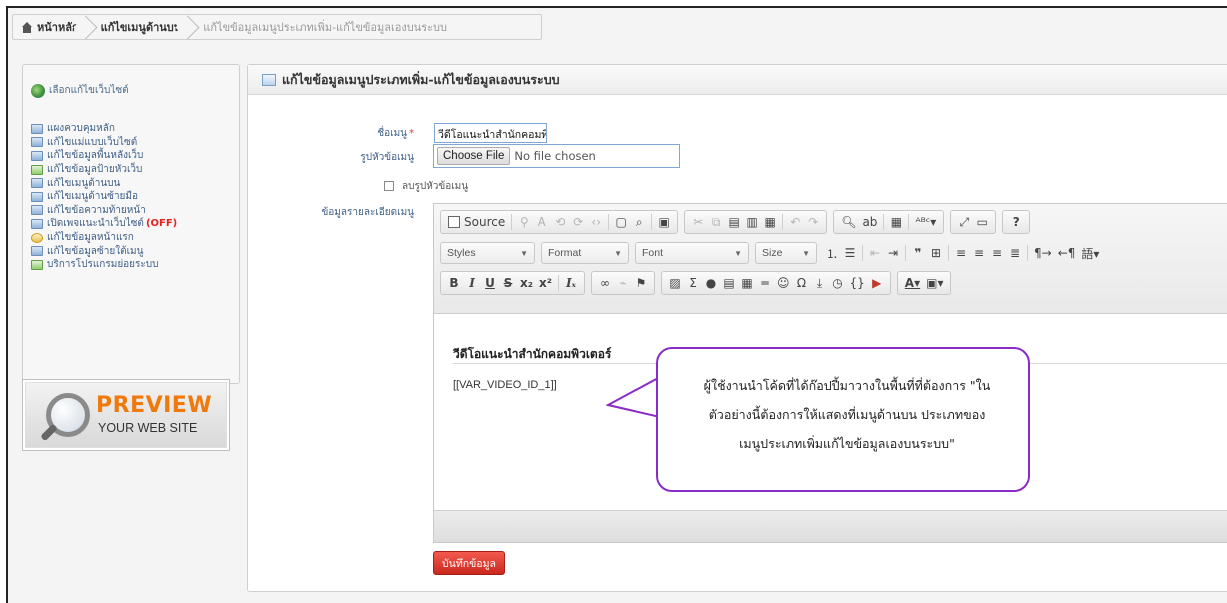 The image size is (1227, 603). What do you see at coordinates (367, 212) in the screenshot?
I see `menu-detail-label: ข้อมูลรายละเอียดเมนู` at bounding box center [367, 212].